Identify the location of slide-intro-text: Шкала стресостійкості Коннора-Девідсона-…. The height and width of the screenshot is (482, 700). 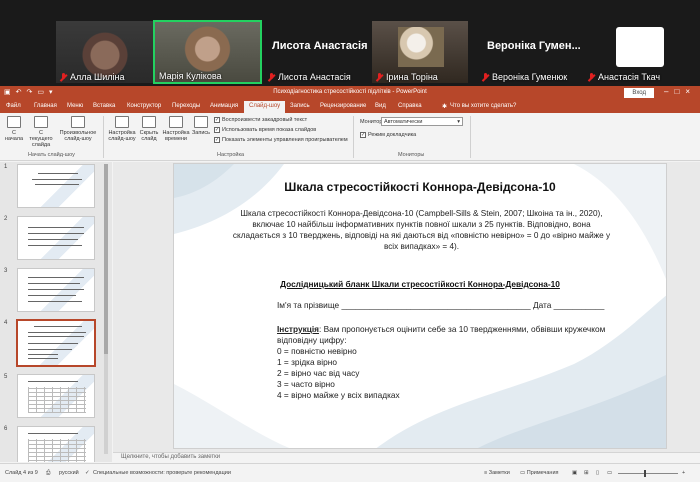
(421, 230).